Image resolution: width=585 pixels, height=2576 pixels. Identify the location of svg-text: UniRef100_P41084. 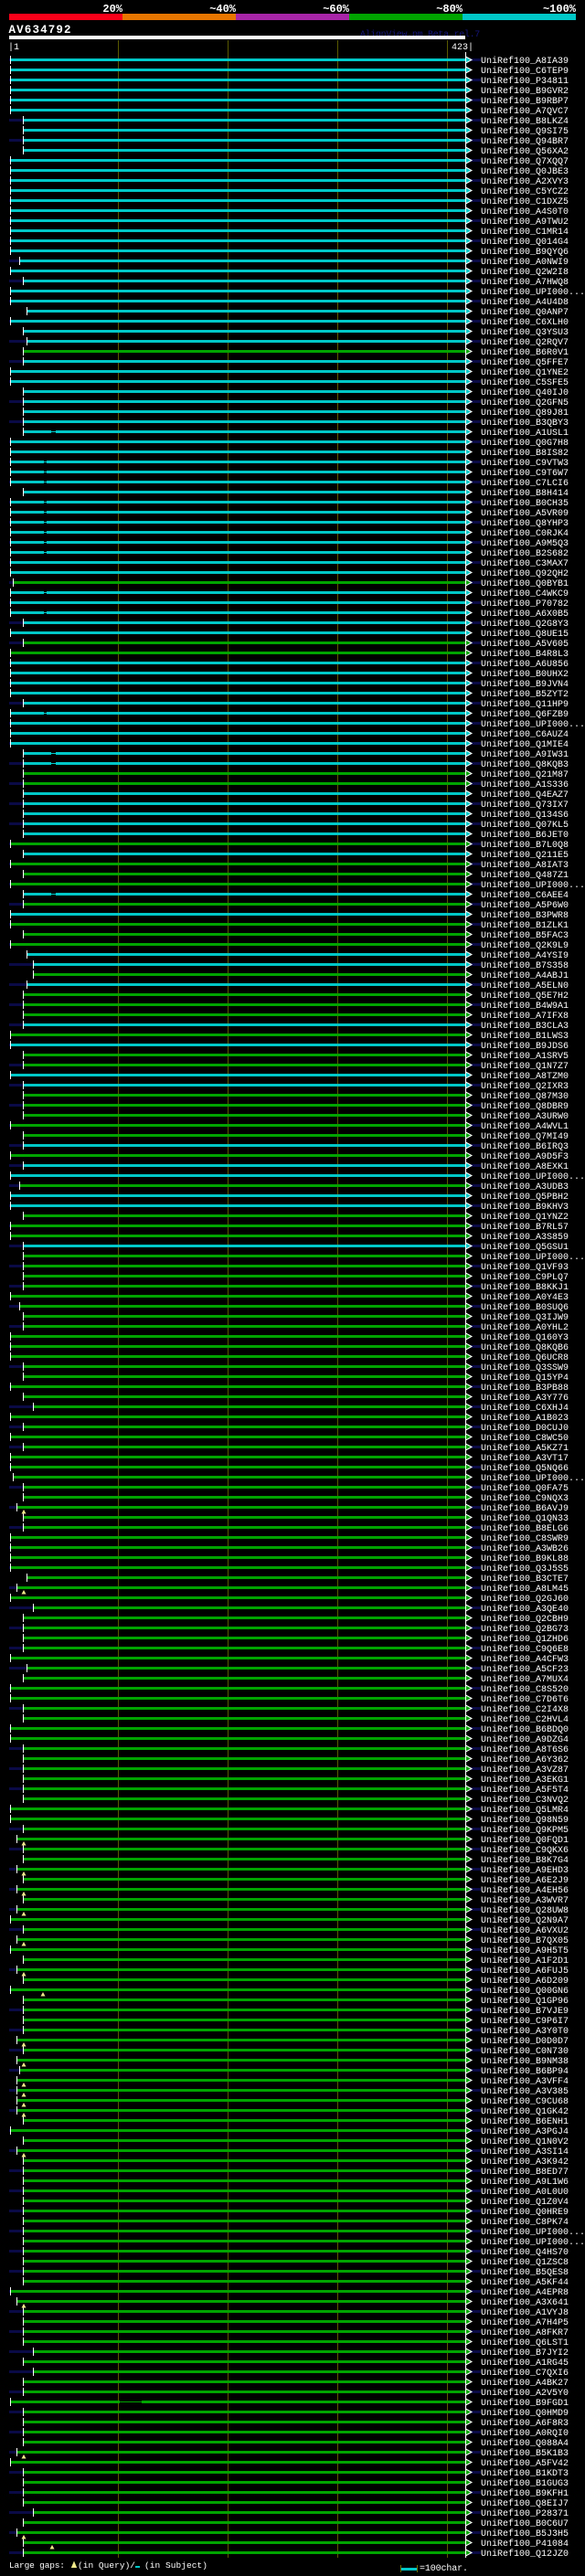
(525, 2544).